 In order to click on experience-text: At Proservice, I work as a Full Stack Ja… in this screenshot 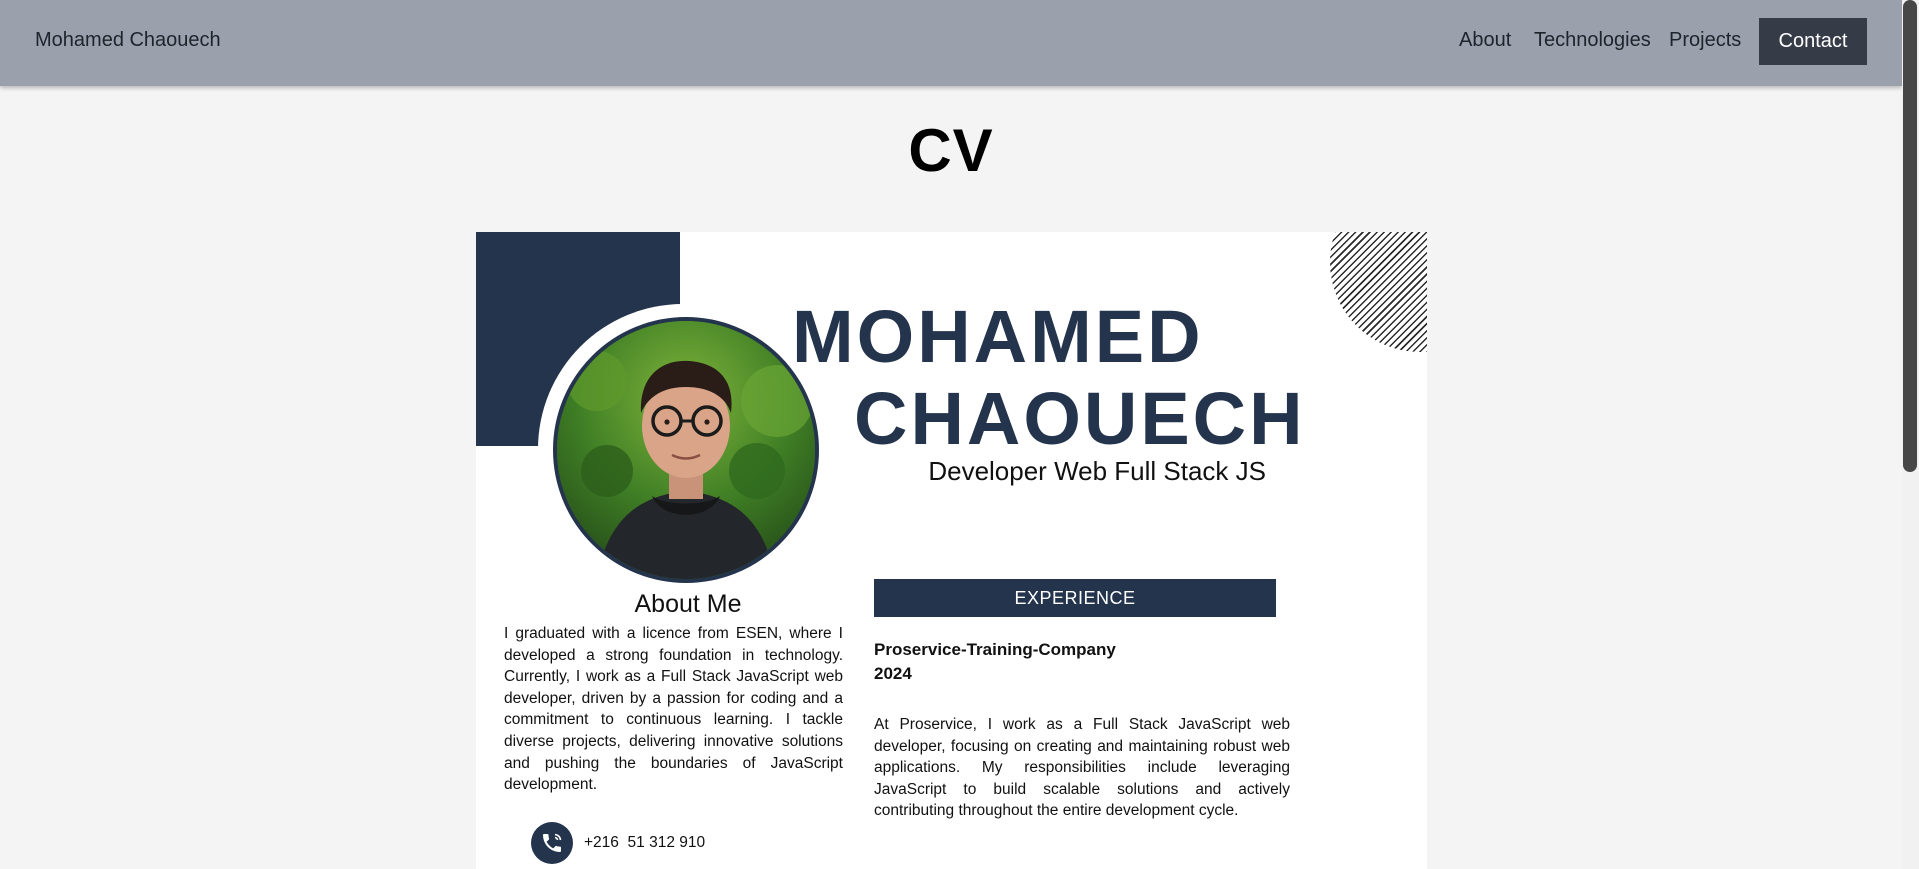, I will do `click(1082, 768)`.